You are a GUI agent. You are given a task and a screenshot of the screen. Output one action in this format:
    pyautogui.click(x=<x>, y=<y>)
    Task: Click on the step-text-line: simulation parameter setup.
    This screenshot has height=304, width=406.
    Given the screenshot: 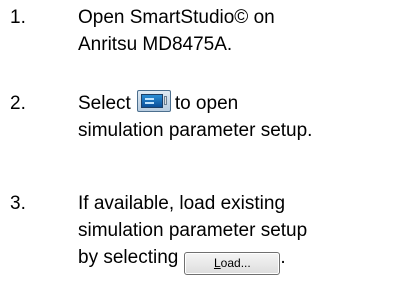 What is the action you would take?
    pyautogui.click(x=195, y=130)
    